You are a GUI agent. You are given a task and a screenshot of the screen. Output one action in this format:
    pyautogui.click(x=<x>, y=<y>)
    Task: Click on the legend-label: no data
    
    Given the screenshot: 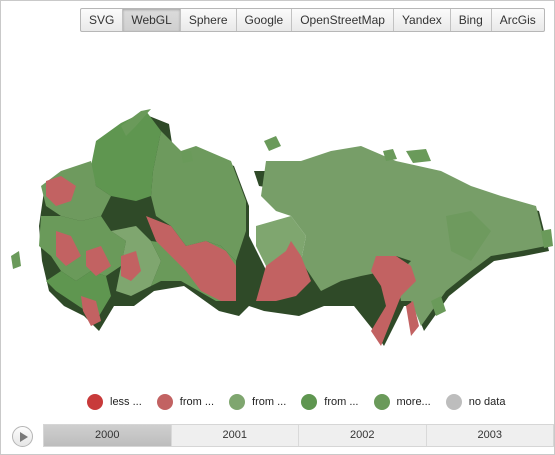 What is the action you would take?
    pyautogui.click(x=487, y=402)
    